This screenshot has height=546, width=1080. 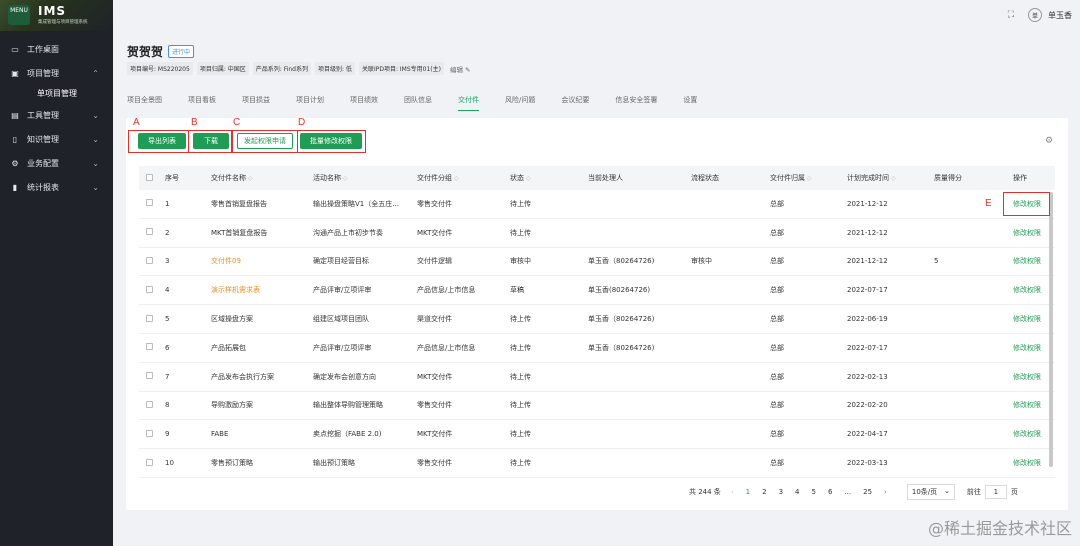 I want to click on page-size-select: 10条/页 ⌄, so click(x=930, y=492).